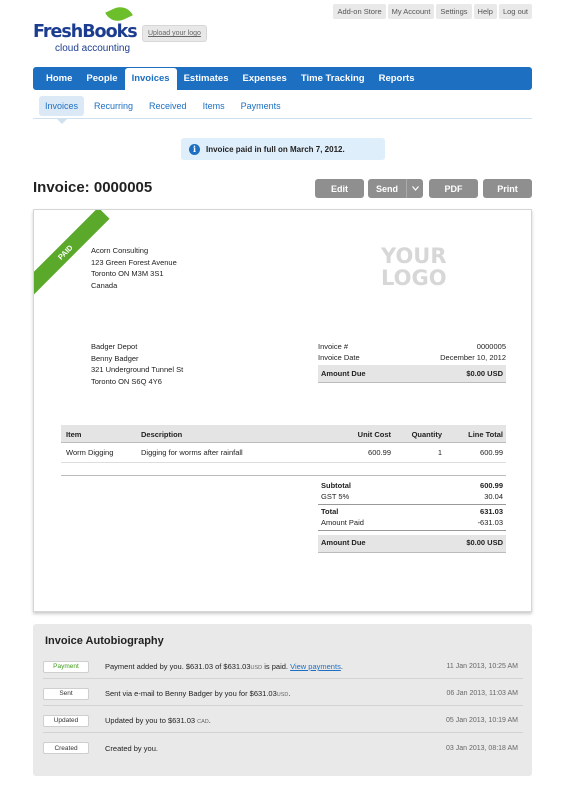 The image size is (565, 800). What do you see at coordinates (379, 452) in the screenshot?
I see `cell-unit-cost: 600.99` at bounding box center [379, 452].